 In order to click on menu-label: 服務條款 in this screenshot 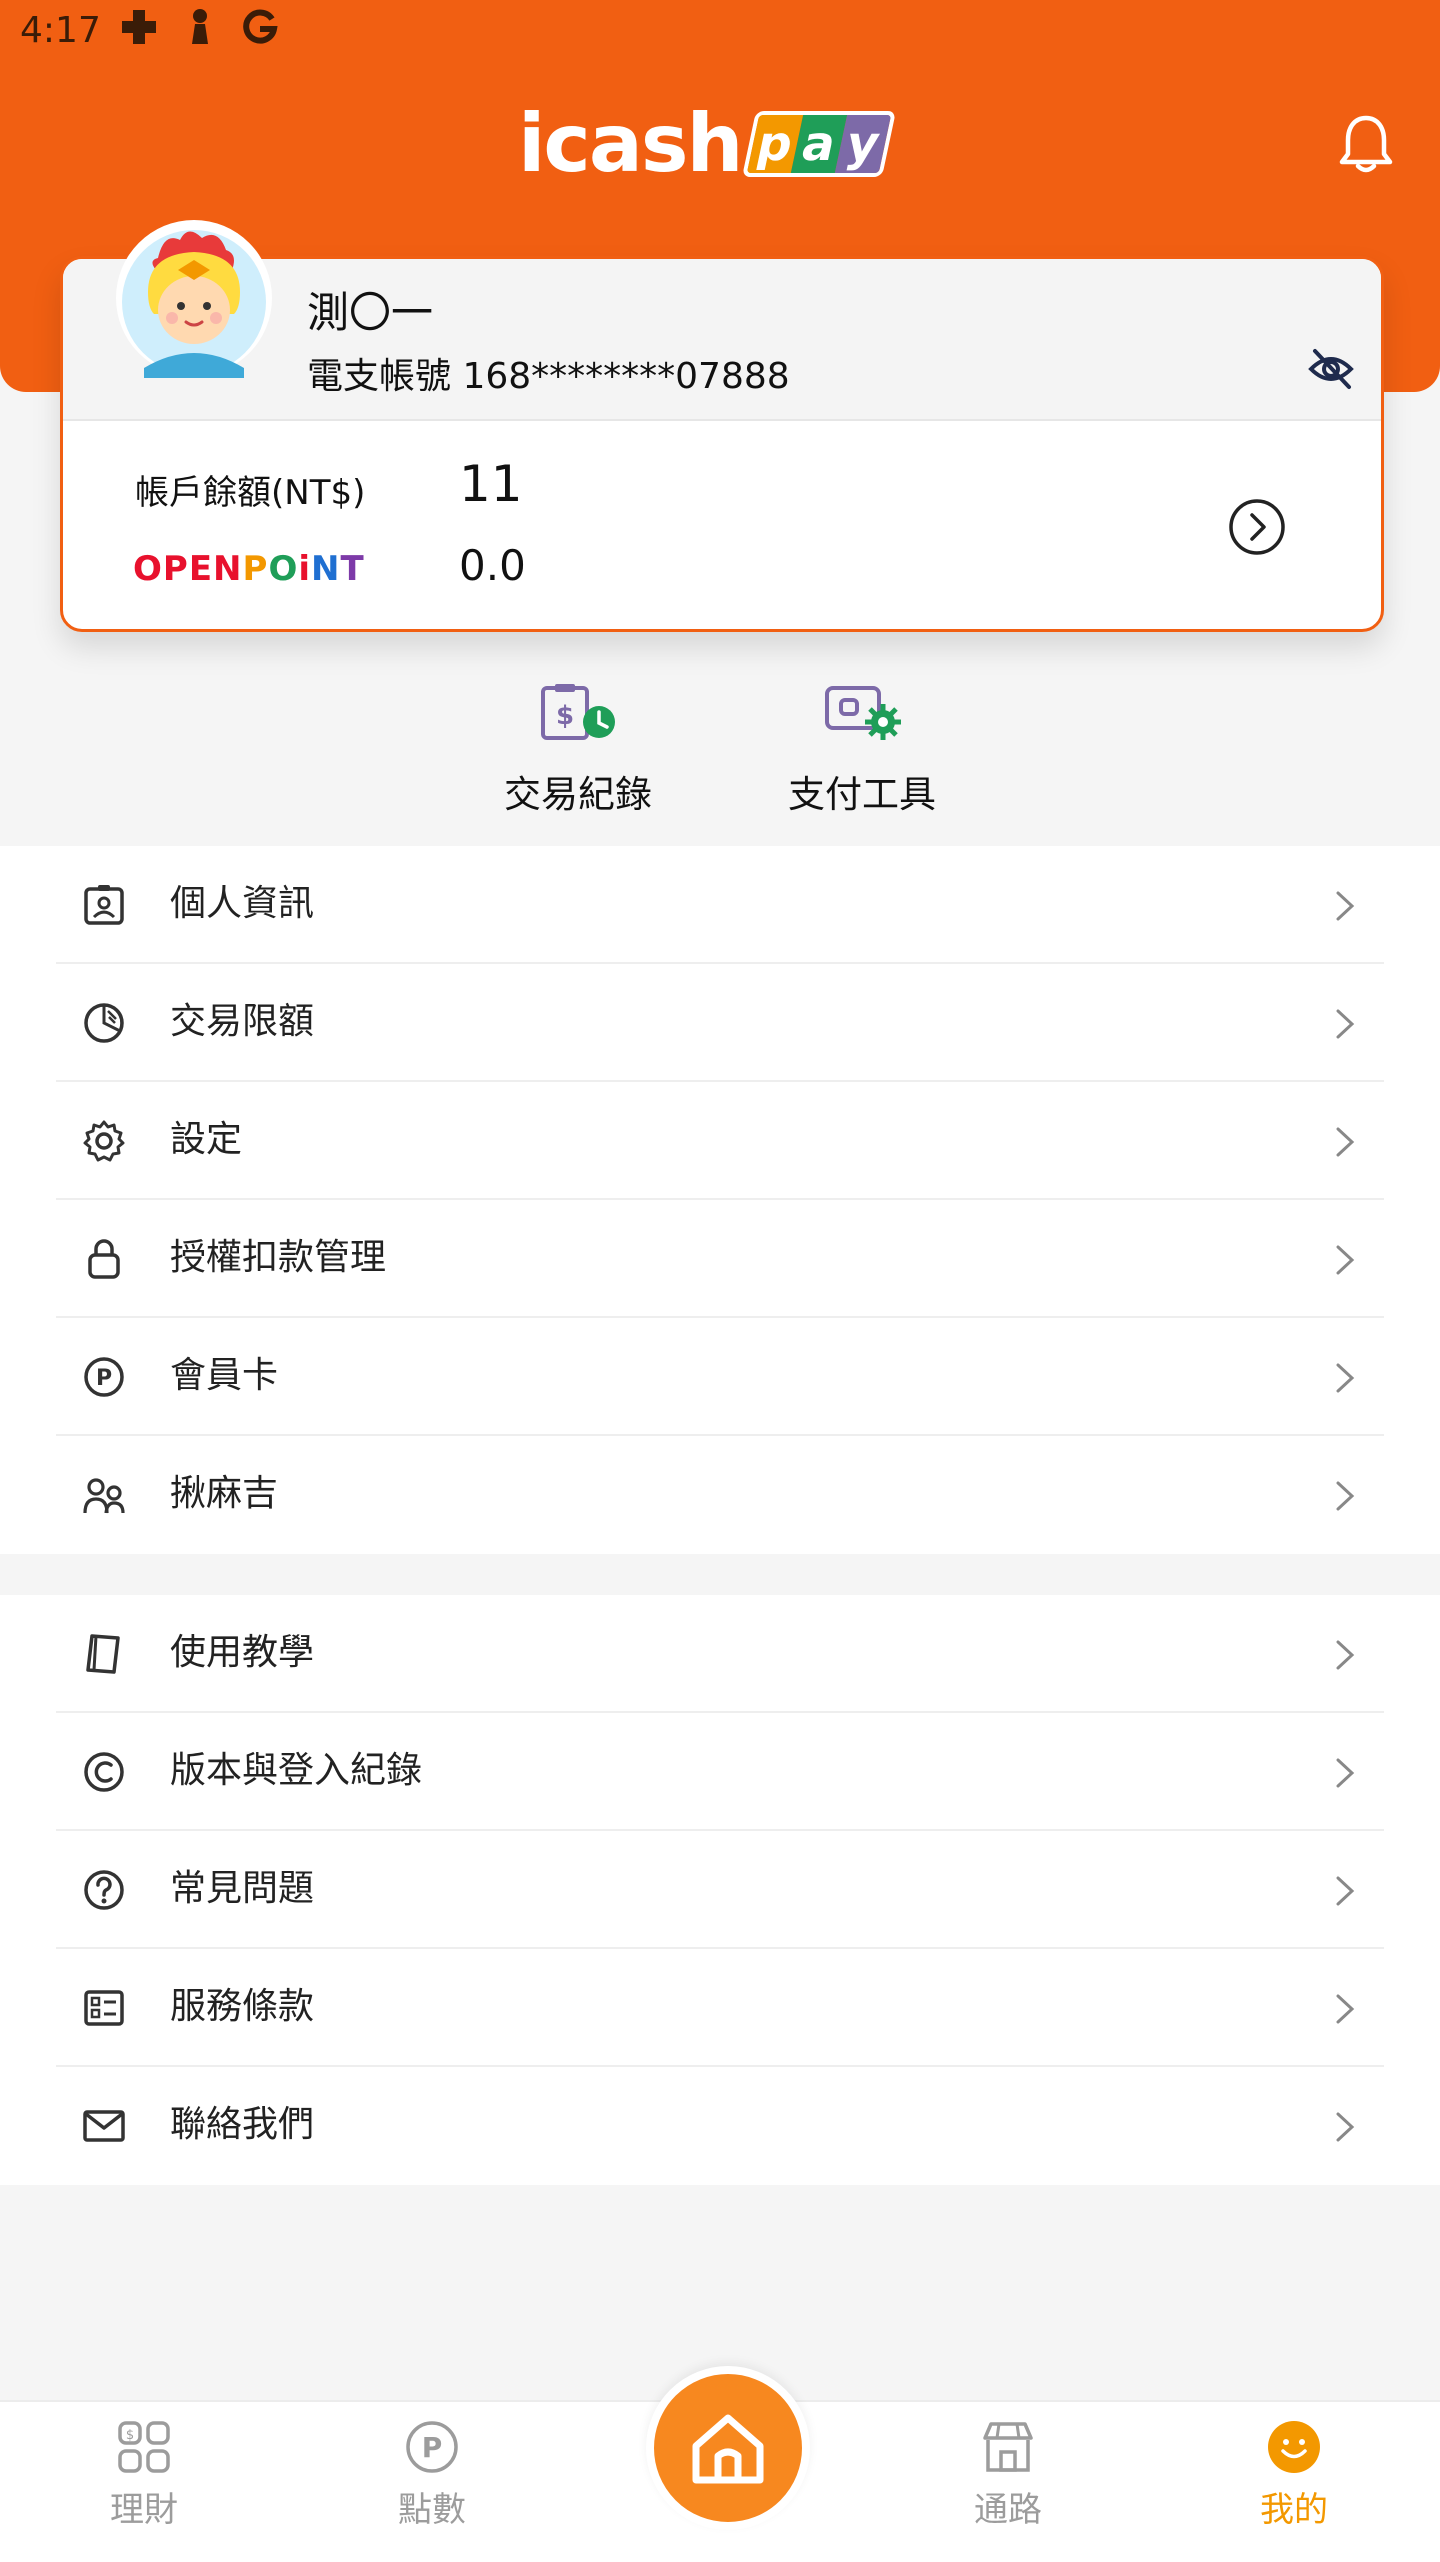, I will do `click(242, 2006)`.